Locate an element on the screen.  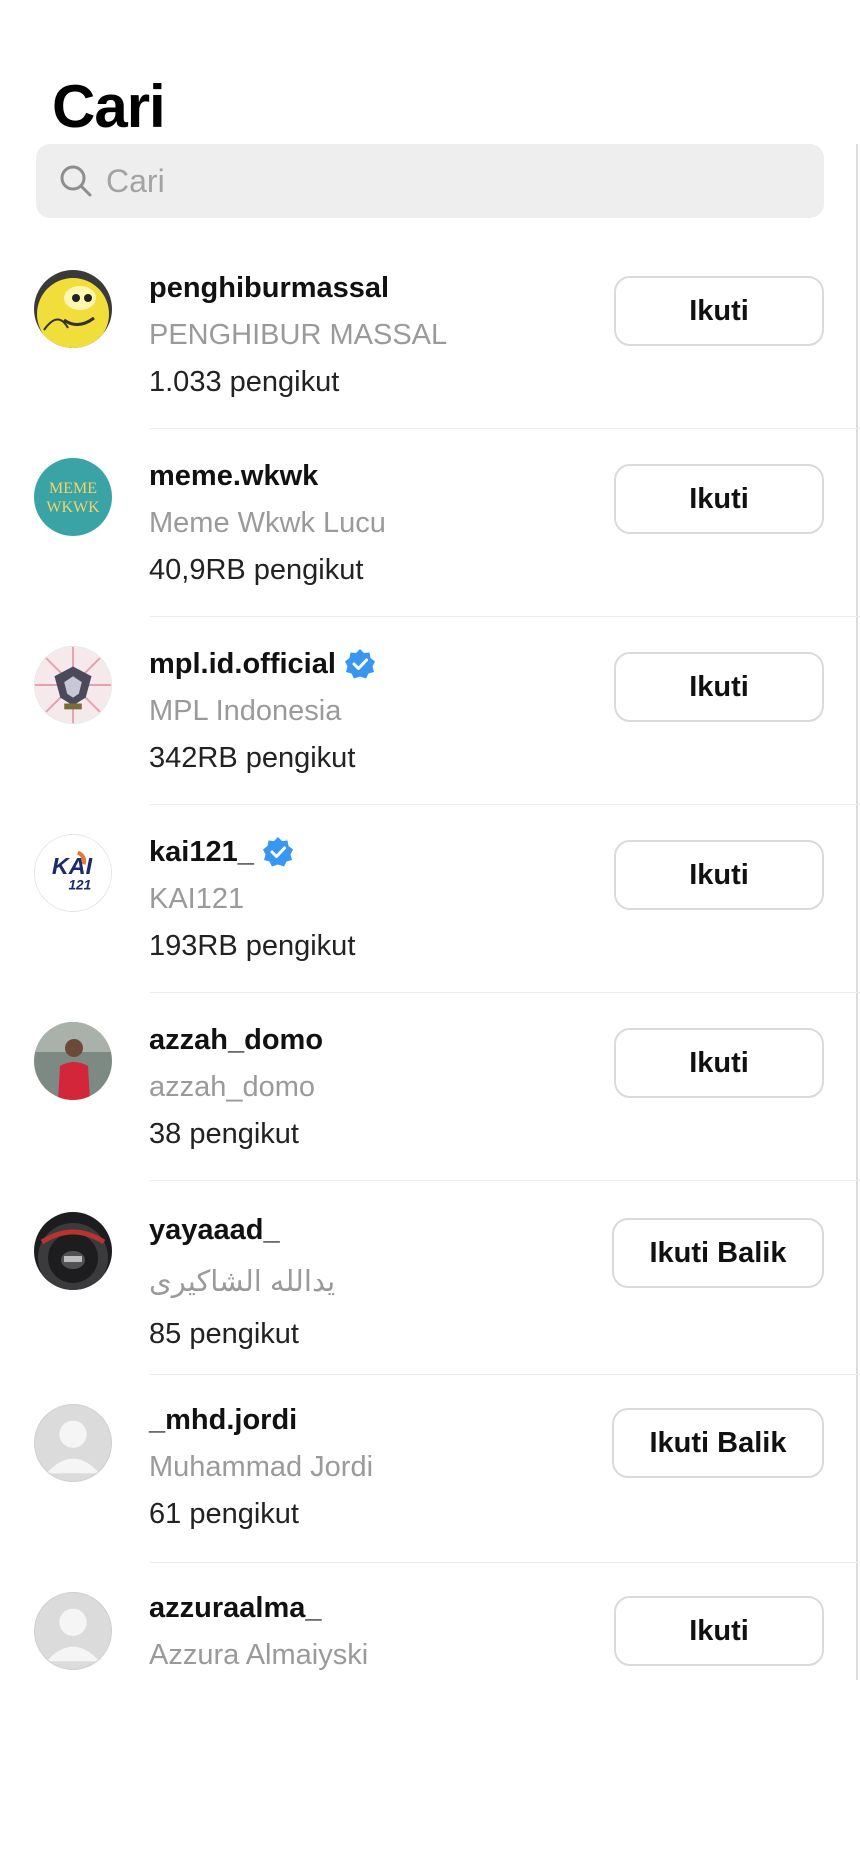
username: meme.wkwk is located at coordinates (267, 476).